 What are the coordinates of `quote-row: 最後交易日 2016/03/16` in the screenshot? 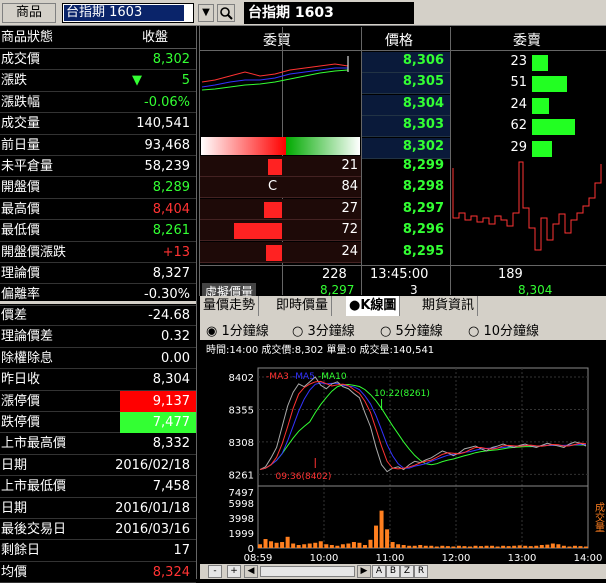 It's located at (98, 530).